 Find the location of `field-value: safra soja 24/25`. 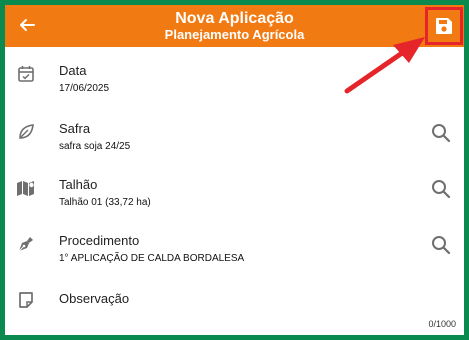

field-value: safra soja 24/25 is located at coordinates (95, 146).